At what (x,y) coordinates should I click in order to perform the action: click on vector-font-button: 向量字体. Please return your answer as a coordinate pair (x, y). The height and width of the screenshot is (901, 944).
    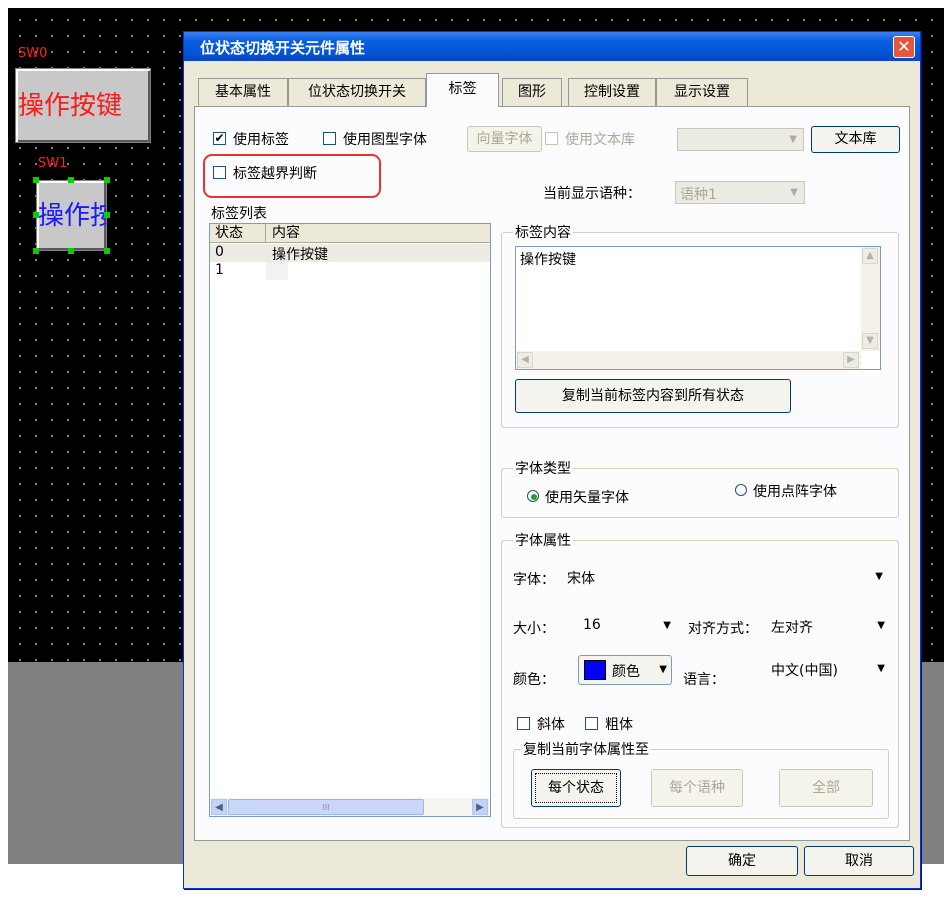
    Looking at the image, I should click on (504, 139).